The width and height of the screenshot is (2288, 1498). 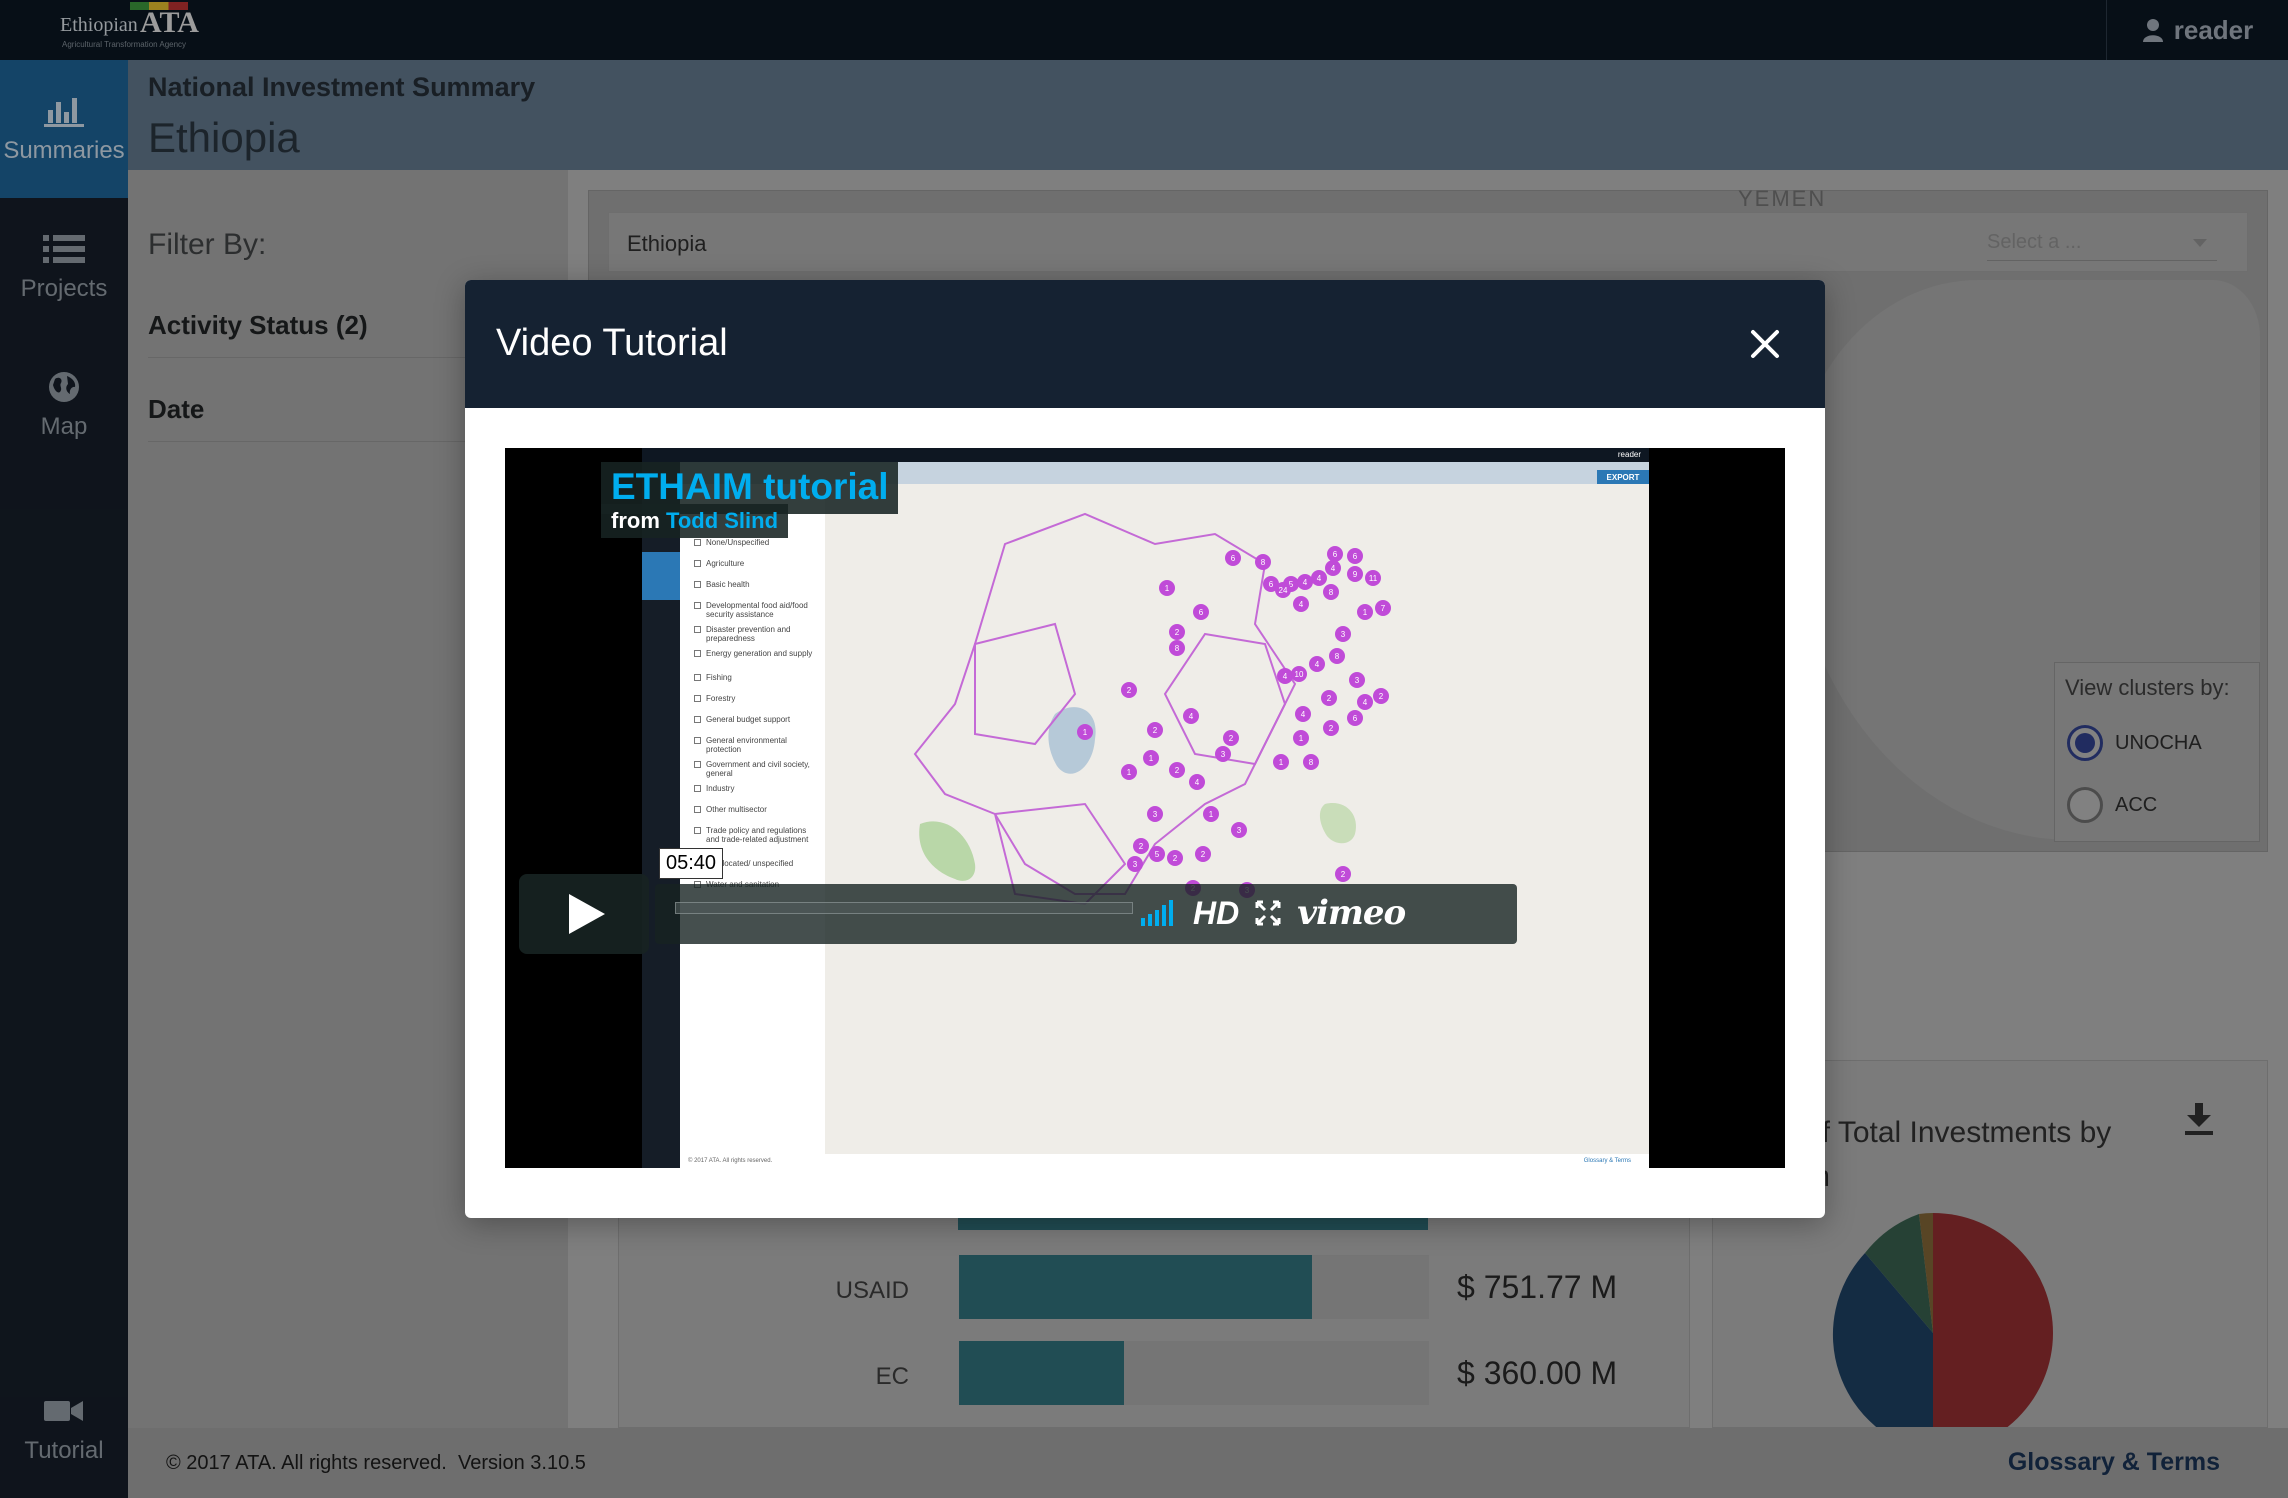 What do you see at coordinates (1607, 1161) in the screenshot?
I see `video-inner-glossary: Glossary & Terms` at bounding box center [1607, 1161].